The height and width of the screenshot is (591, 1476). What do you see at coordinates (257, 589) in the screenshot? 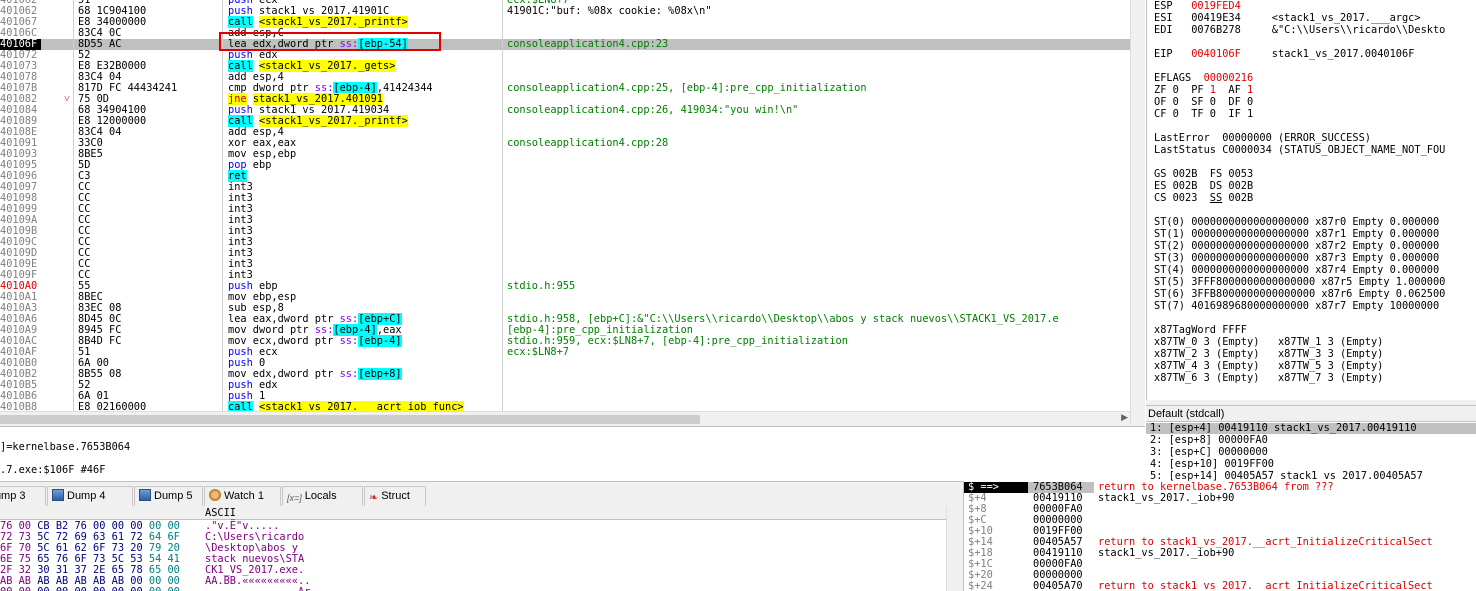
I see `dump-ascii: ...............Ar` at bounding box center [257, 589].